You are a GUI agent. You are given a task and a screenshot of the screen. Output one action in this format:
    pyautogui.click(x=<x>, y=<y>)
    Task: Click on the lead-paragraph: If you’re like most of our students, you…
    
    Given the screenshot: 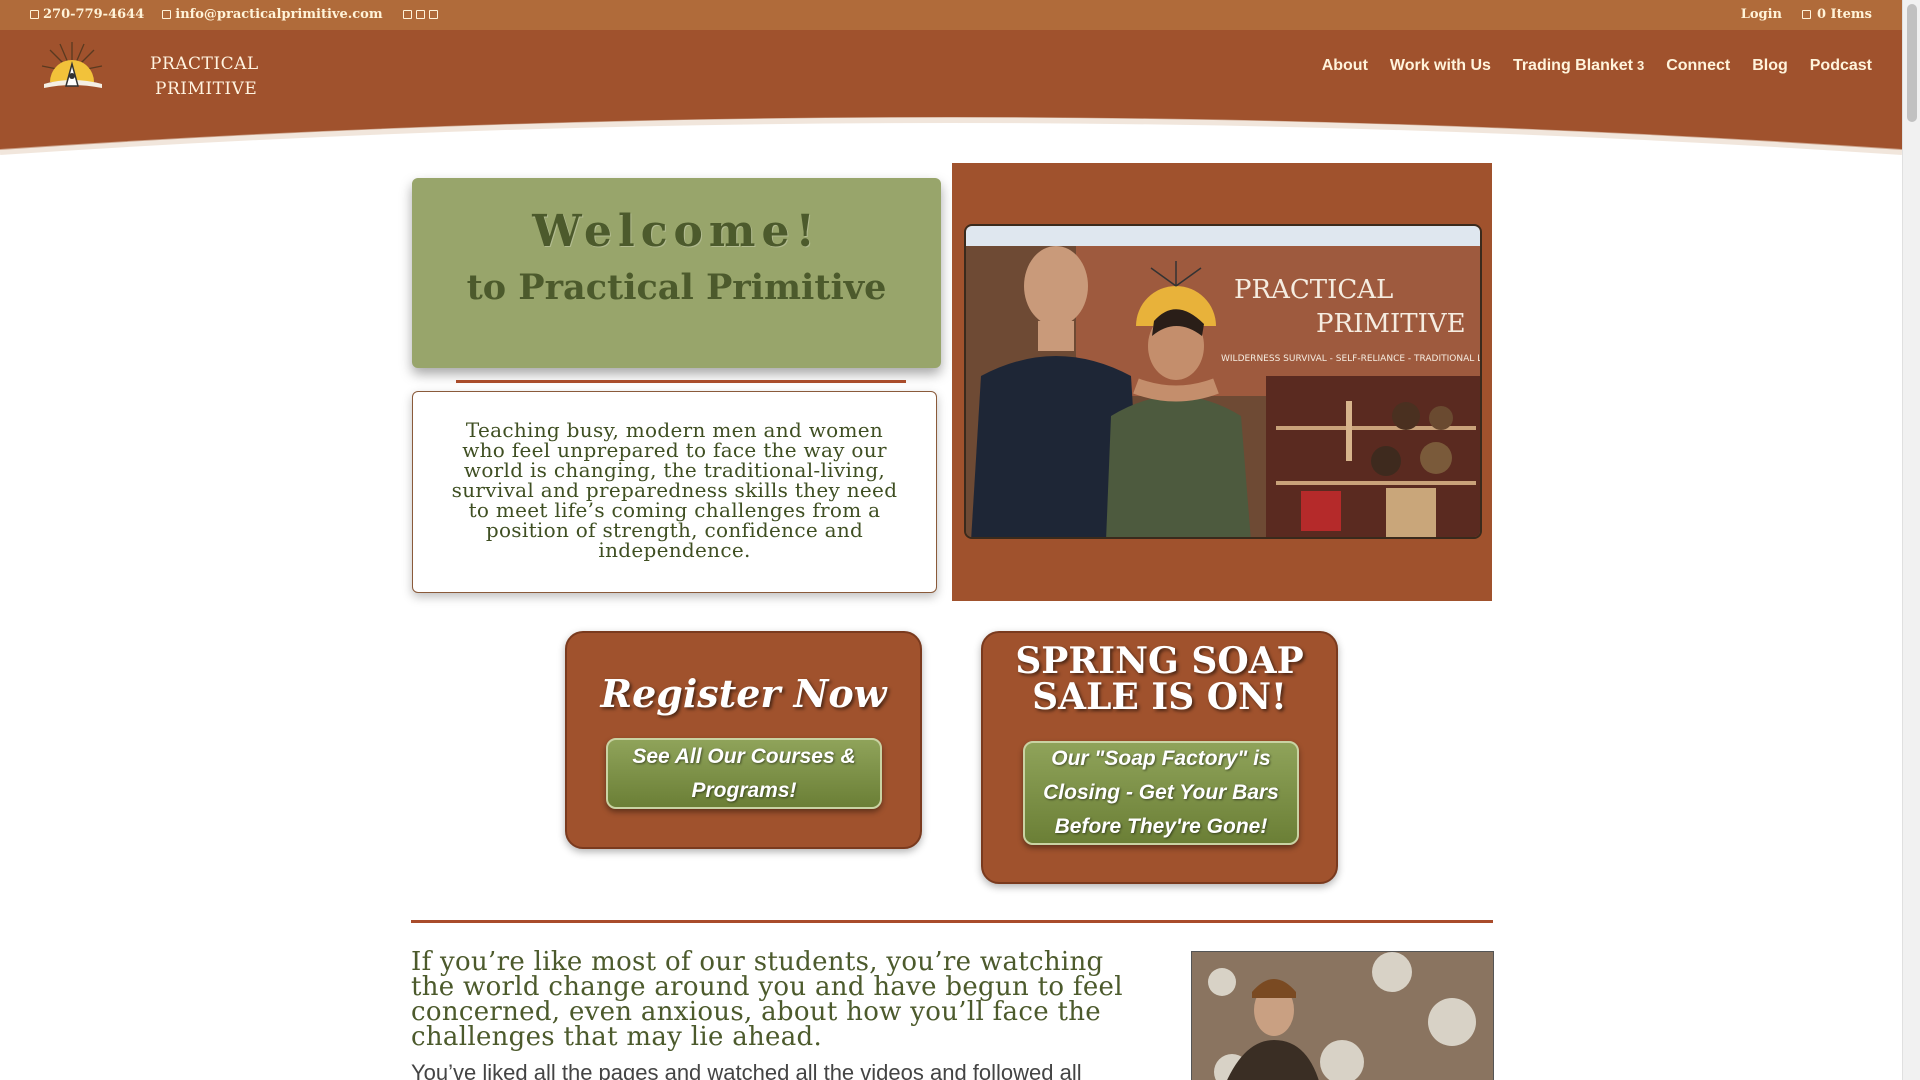 What is the action you would take?
    pyautogui.click(x=767, y=999)
    